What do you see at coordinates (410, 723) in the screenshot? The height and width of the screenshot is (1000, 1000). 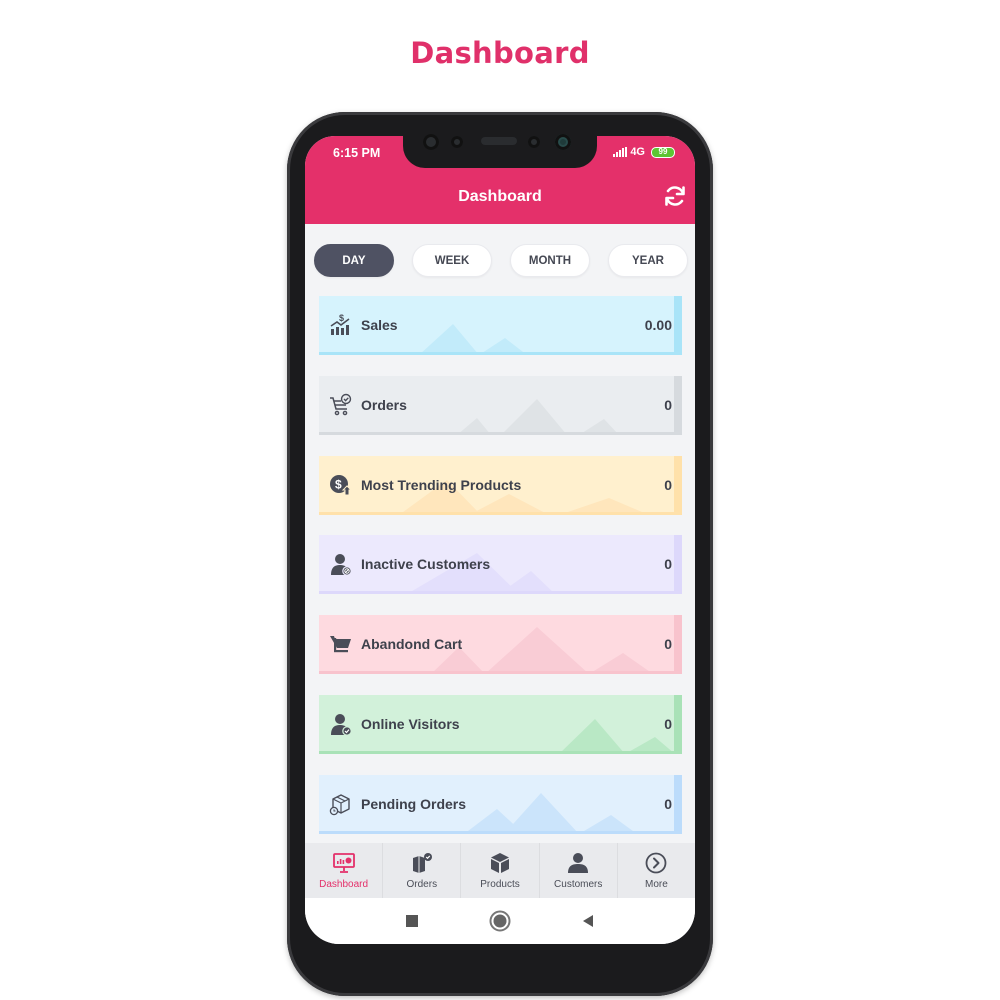 I see `card-label: Online Visitors` at bounding box center [410, 723].